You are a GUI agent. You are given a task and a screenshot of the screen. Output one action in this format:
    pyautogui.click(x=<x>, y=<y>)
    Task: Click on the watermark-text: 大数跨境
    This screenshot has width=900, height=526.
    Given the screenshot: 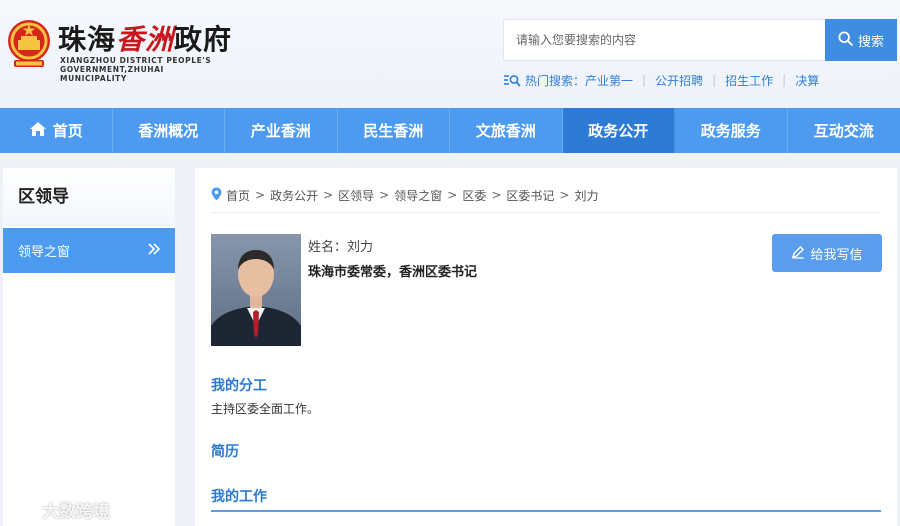 What is the action you would take?
    pyautogui.click(x=76, y=511)
    